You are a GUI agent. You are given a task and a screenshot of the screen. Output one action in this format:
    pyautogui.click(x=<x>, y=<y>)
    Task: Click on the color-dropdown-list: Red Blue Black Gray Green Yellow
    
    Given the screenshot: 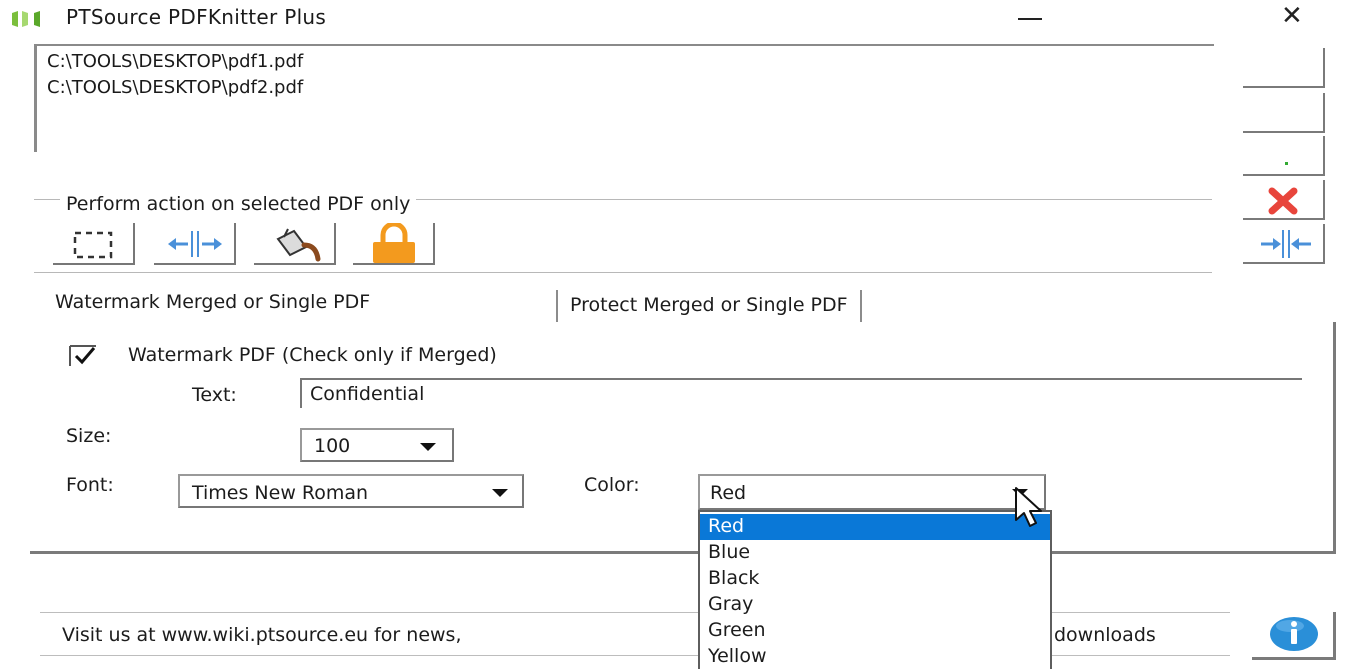 What is the action you would take?
    pyautogui.click(x=875, y=589)
    